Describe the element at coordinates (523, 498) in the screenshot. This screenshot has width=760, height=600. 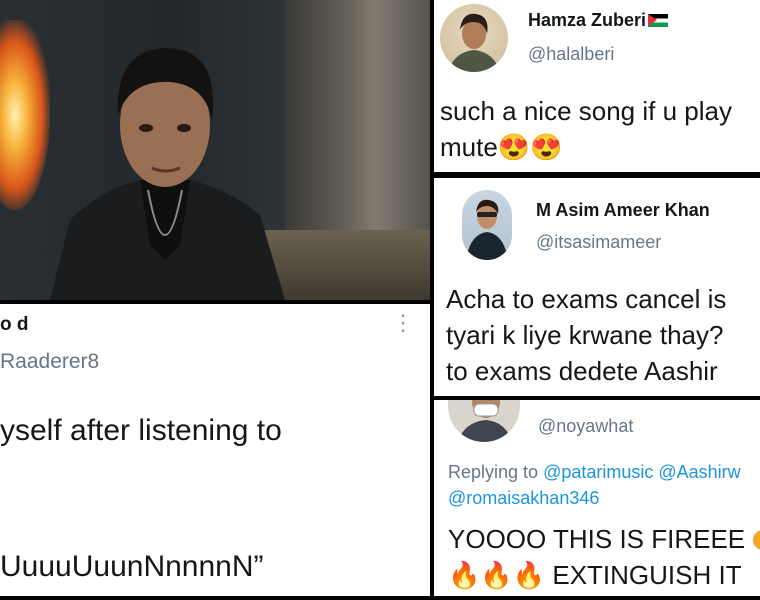
I see `reply-mention-link: @romaisakhan346` at that location.